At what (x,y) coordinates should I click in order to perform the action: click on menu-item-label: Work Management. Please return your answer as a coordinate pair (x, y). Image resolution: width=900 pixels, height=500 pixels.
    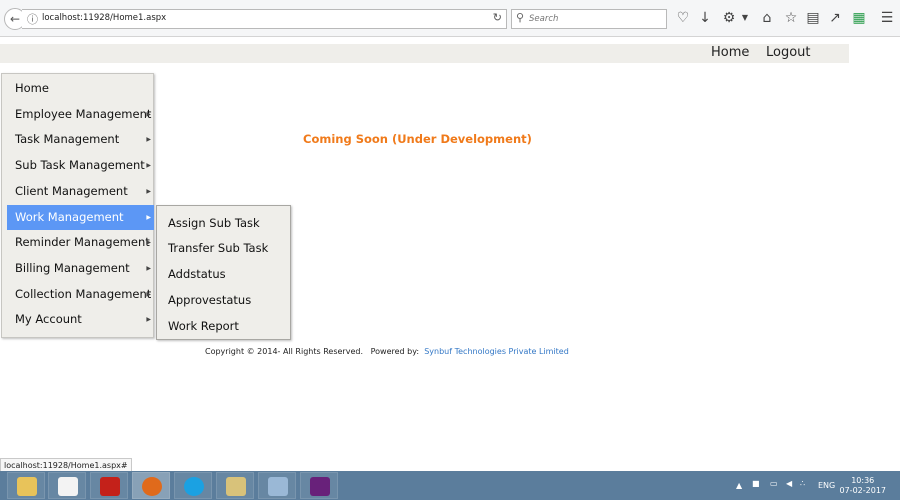
    Looking at the image, I should click on (69, 216).